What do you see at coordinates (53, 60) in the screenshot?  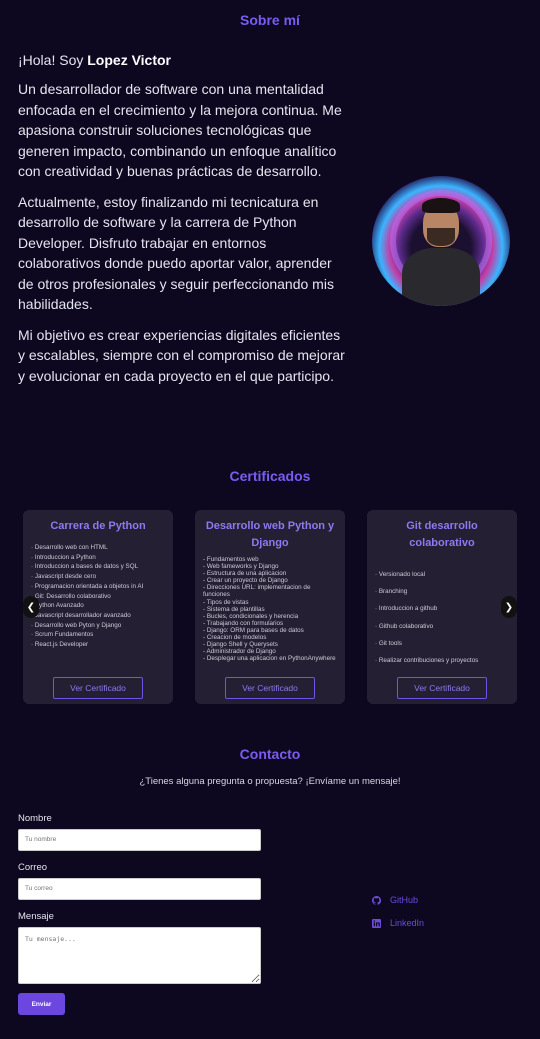 I see `greeting-prefix: ¡Hola! Soy` at bounding box center [53, 60].